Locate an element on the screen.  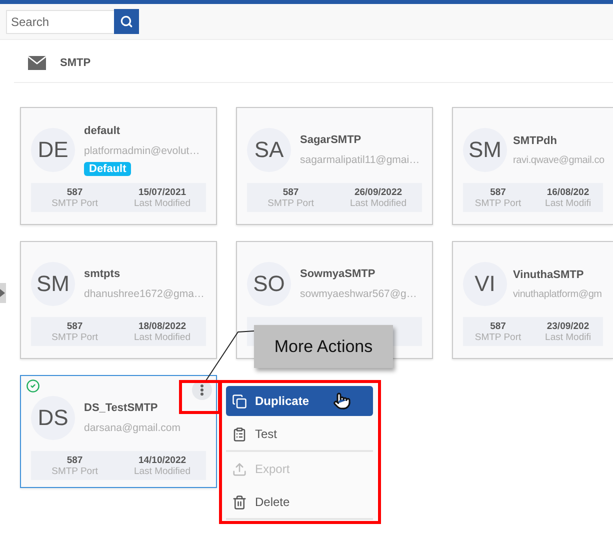
card-name: SowmyaSMTP is located at coordinates (338, 274).